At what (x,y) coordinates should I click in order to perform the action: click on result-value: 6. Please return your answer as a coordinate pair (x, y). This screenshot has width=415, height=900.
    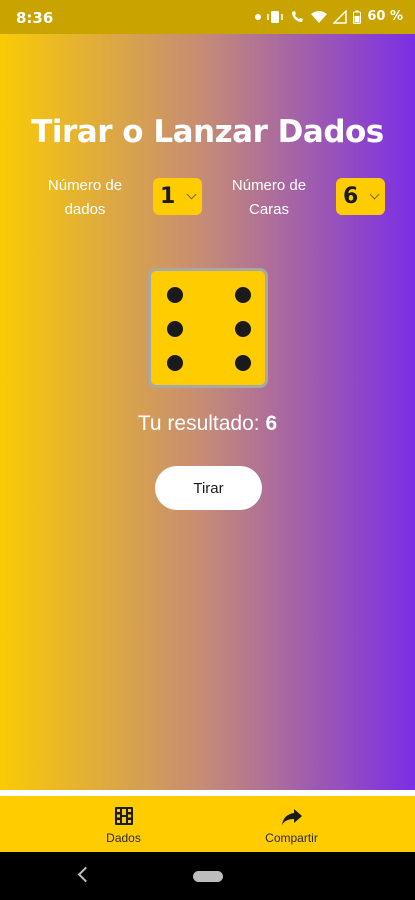
    Looking at the image, I should click on (271, 423).